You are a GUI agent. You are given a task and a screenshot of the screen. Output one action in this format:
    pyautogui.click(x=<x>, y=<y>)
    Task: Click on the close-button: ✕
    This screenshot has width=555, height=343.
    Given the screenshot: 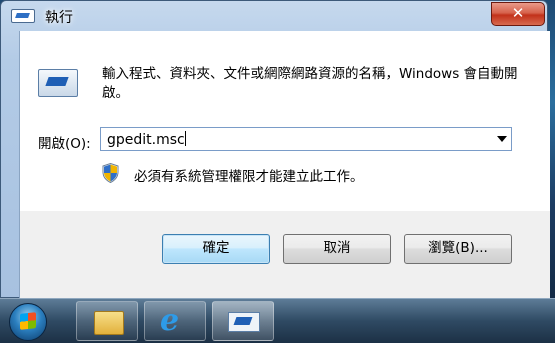 What is the action you would take?
    pyautogui.click(x=518, y=14)
    